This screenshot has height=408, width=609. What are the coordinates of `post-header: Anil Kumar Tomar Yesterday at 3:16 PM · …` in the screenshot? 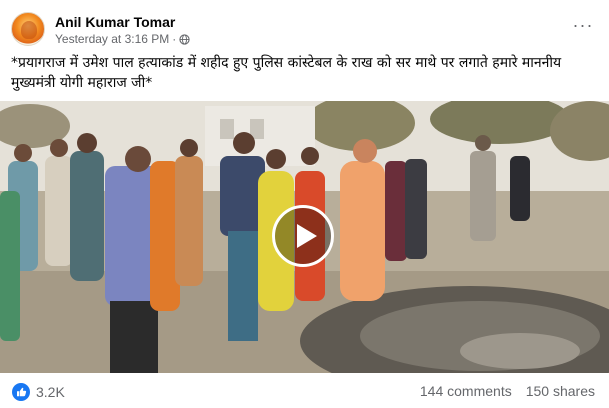 It's located at (305, 29).